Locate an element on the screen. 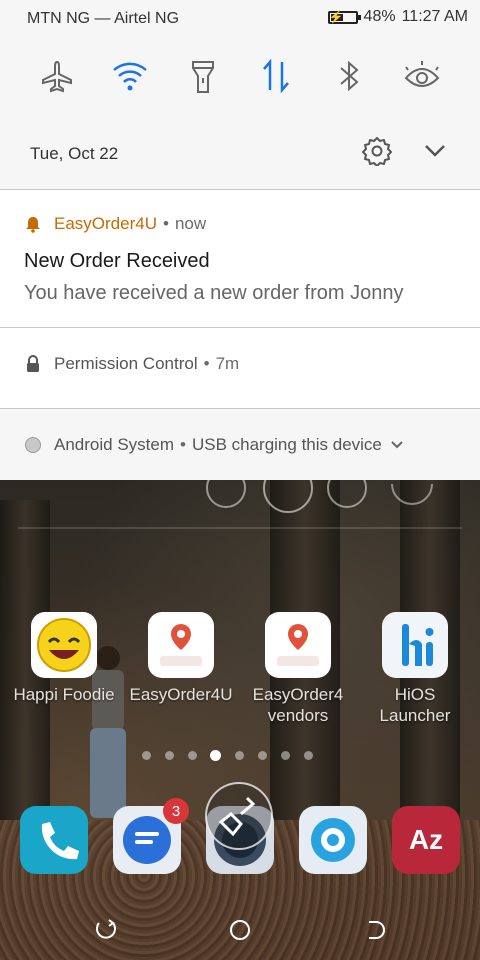  notification-permission-control: Permission Control • 7m is located at coordinates (240, 368).